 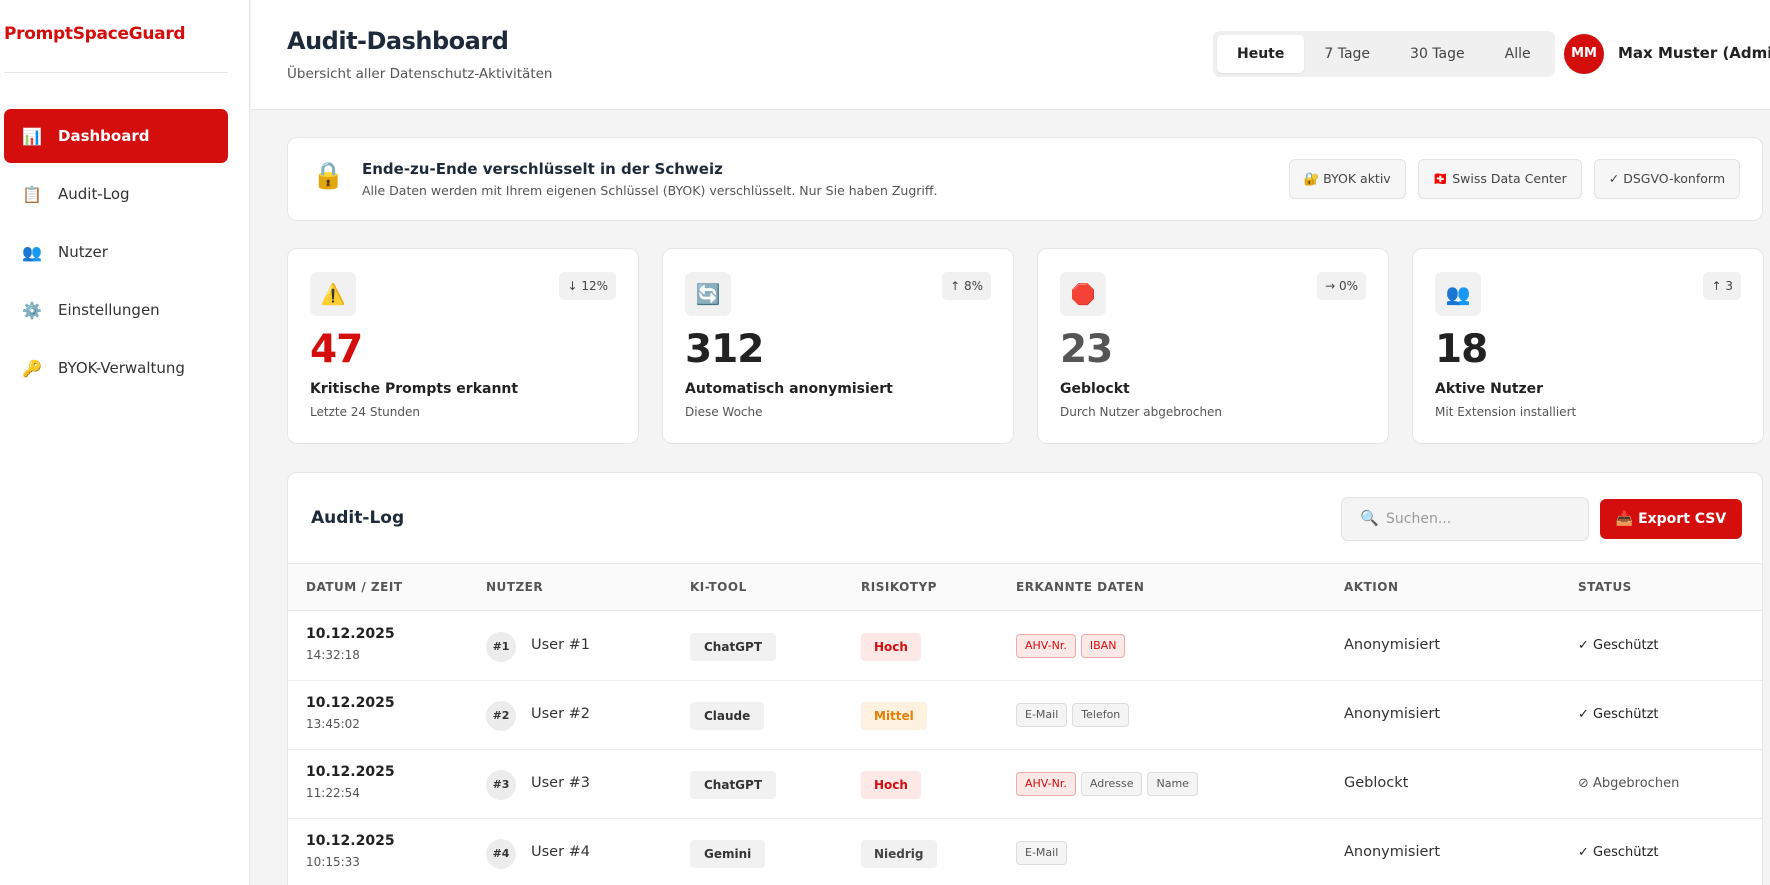 I want to click on sidebar-item-label: Einstellungen, so click(x=109, y=310).